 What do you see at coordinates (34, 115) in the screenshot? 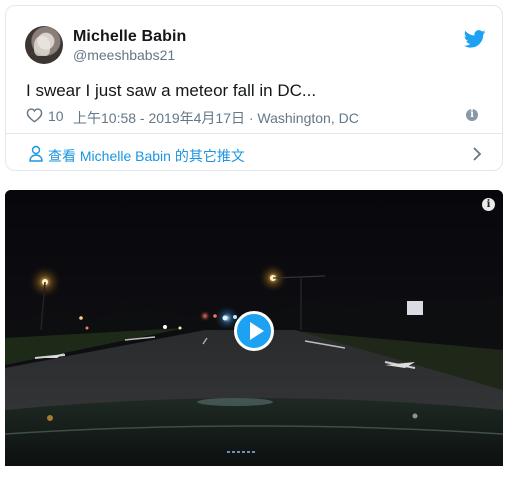
I see `heart-icon` at bounding box center [34, 115].